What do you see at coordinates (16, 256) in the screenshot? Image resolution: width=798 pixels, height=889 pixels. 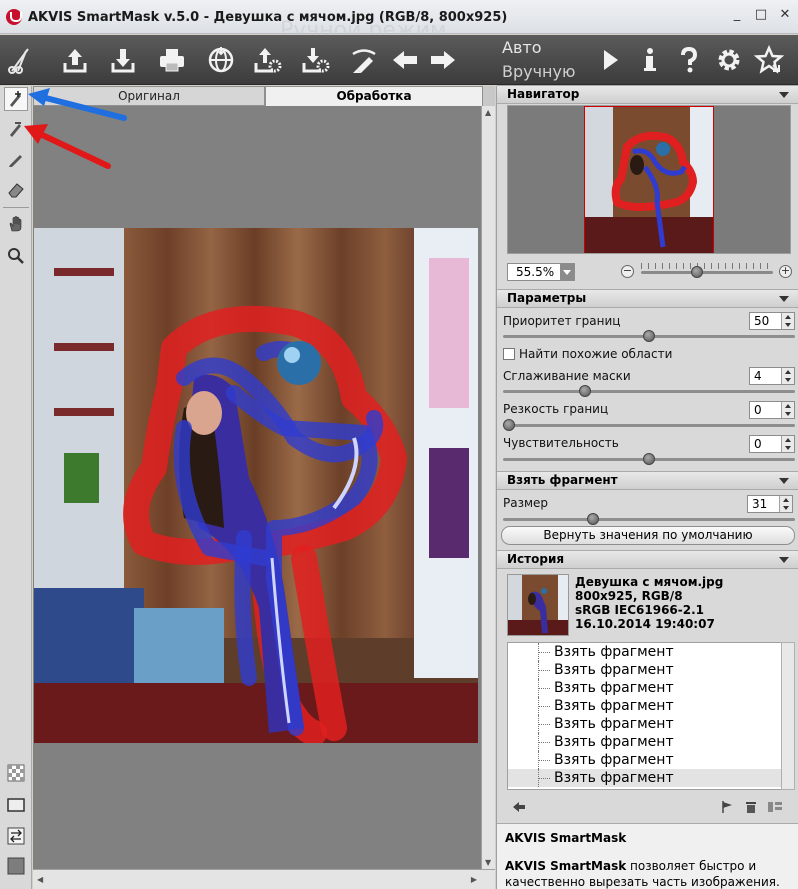 I see `zoom-tool-icon` at bounding box center [16, 256].